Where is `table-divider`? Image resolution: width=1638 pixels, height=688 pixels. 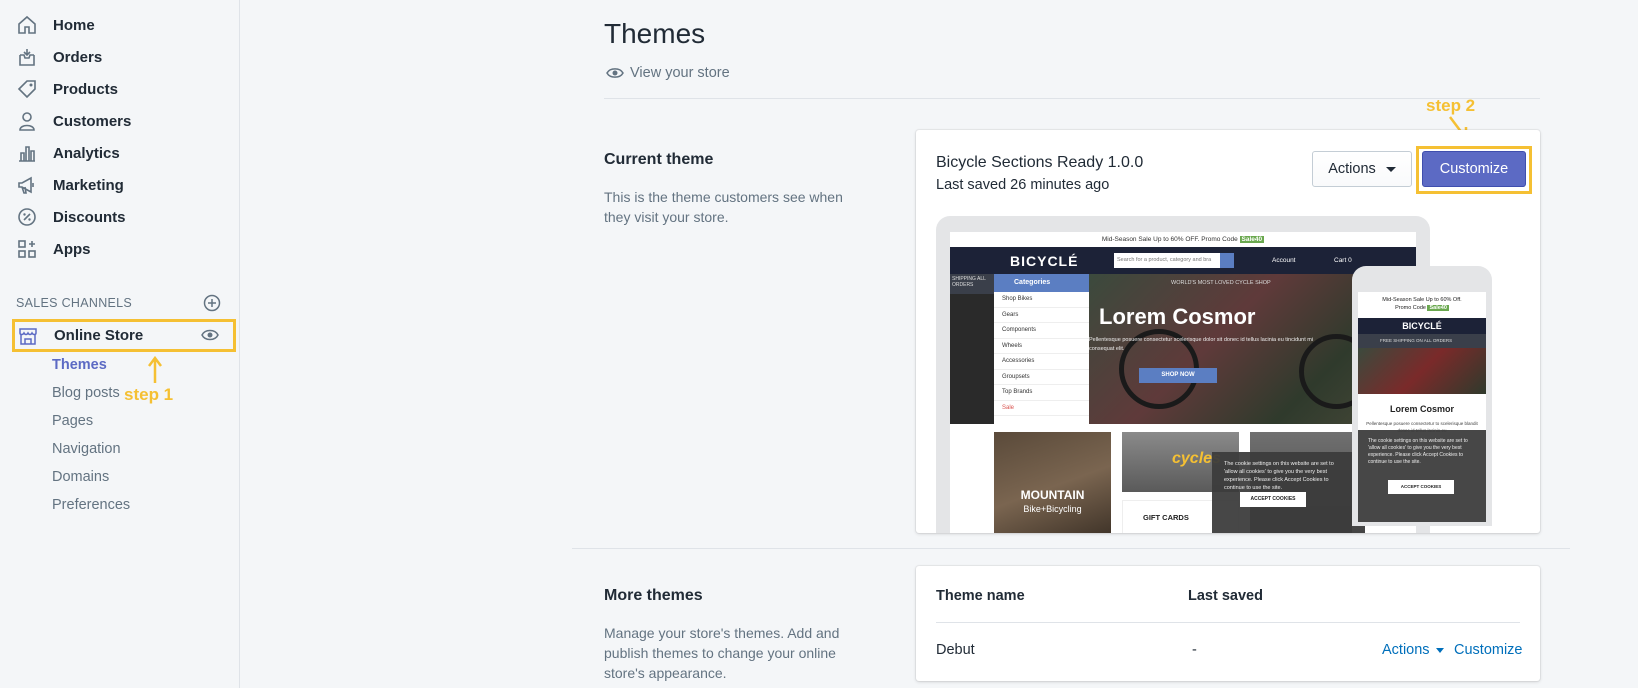 table-divider is located at coordinates (1228, 622).